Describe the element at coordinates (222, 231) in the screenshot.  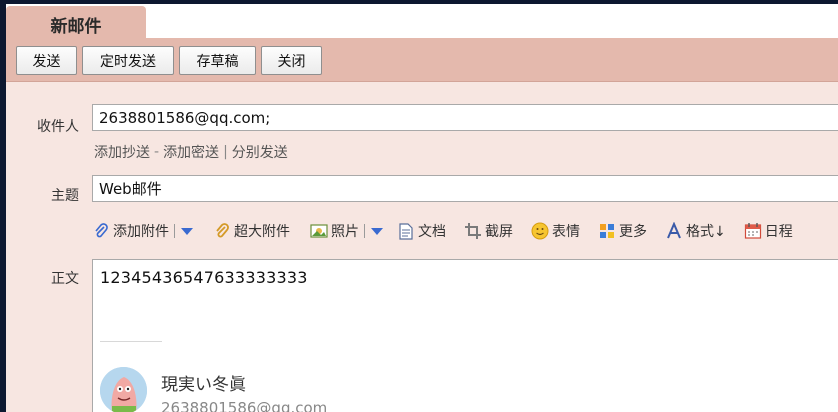
I see `large-paperclip-icon` at that location.